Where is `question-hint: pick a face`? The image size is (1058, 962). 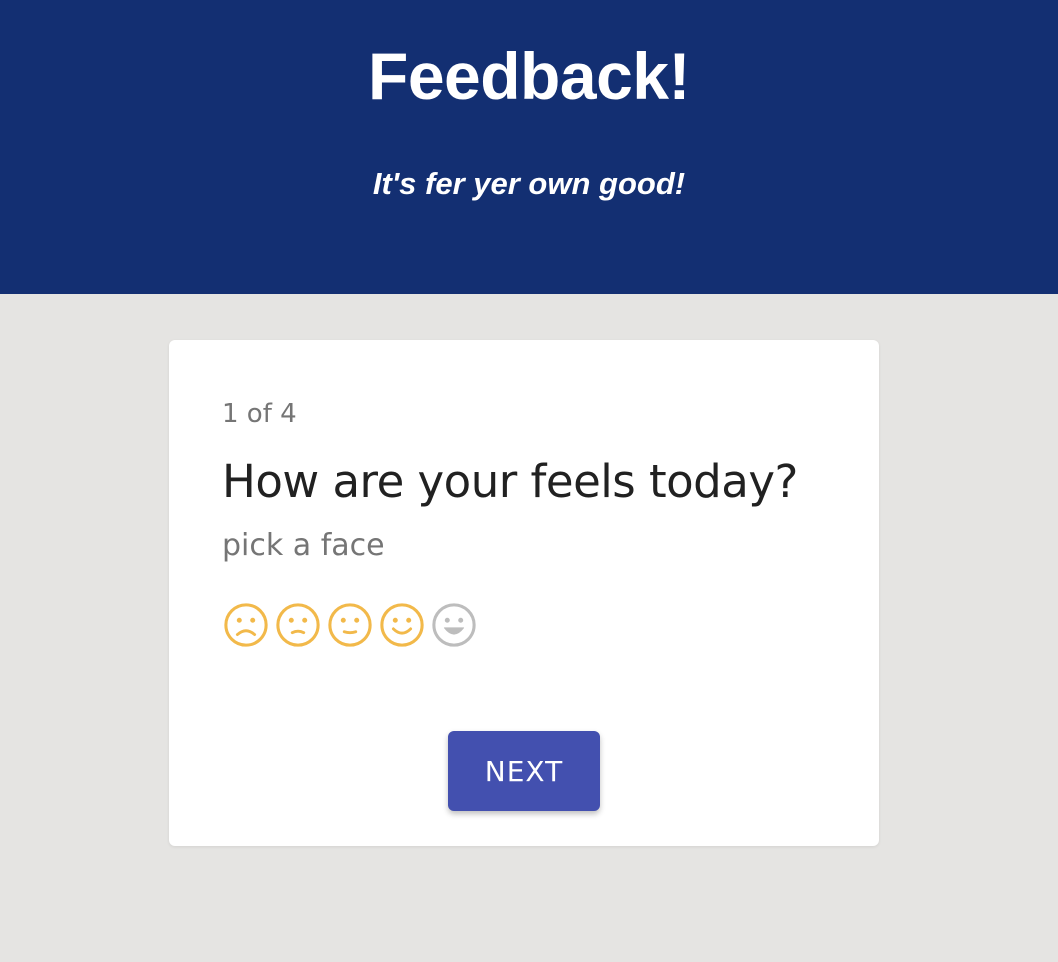 question-hint: pick a face is located at coordinates (303, 545).